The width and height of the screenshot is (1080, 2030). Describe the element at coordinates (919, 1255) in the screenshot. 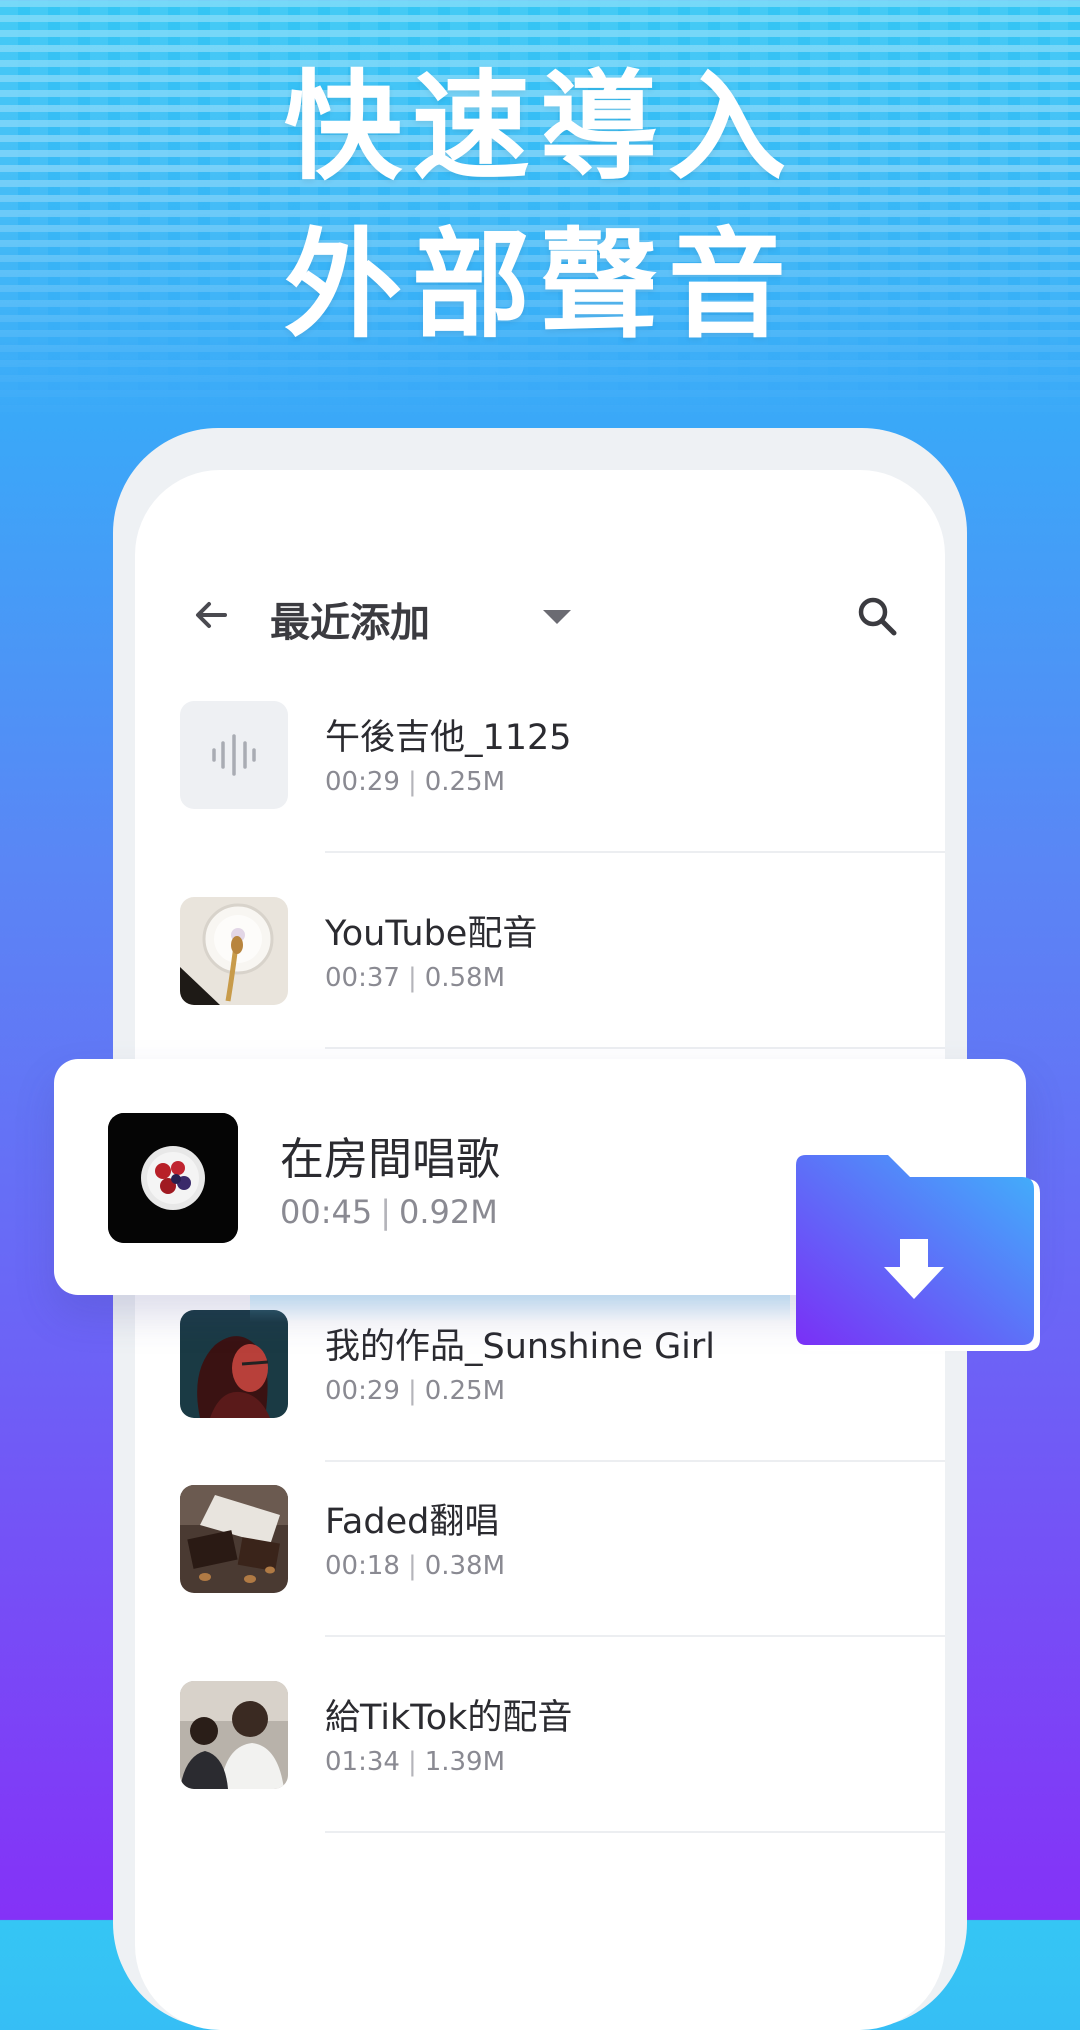

I see `folder-download-icon` at that location.